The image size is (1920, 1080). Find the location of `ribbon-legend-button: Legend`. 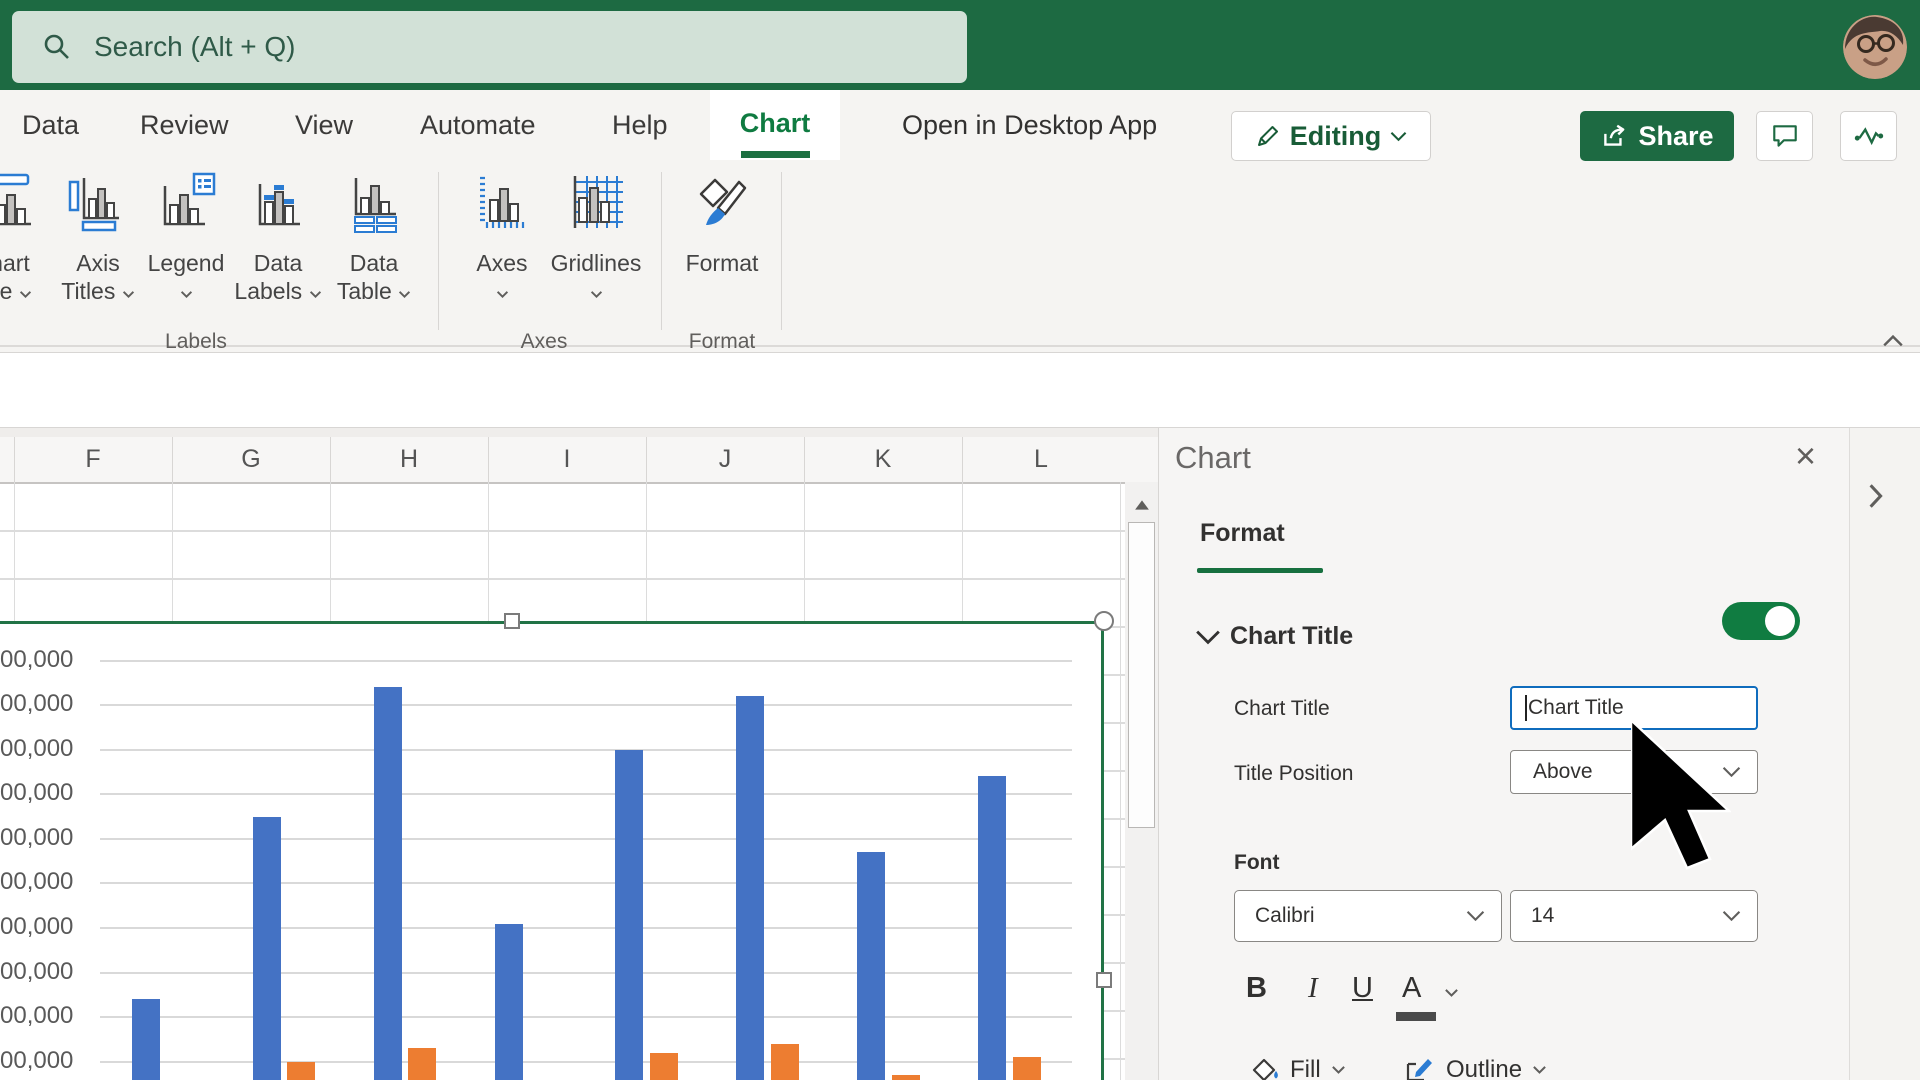

ribbon-legend-button: Legend is located at coordinates (186, 243).